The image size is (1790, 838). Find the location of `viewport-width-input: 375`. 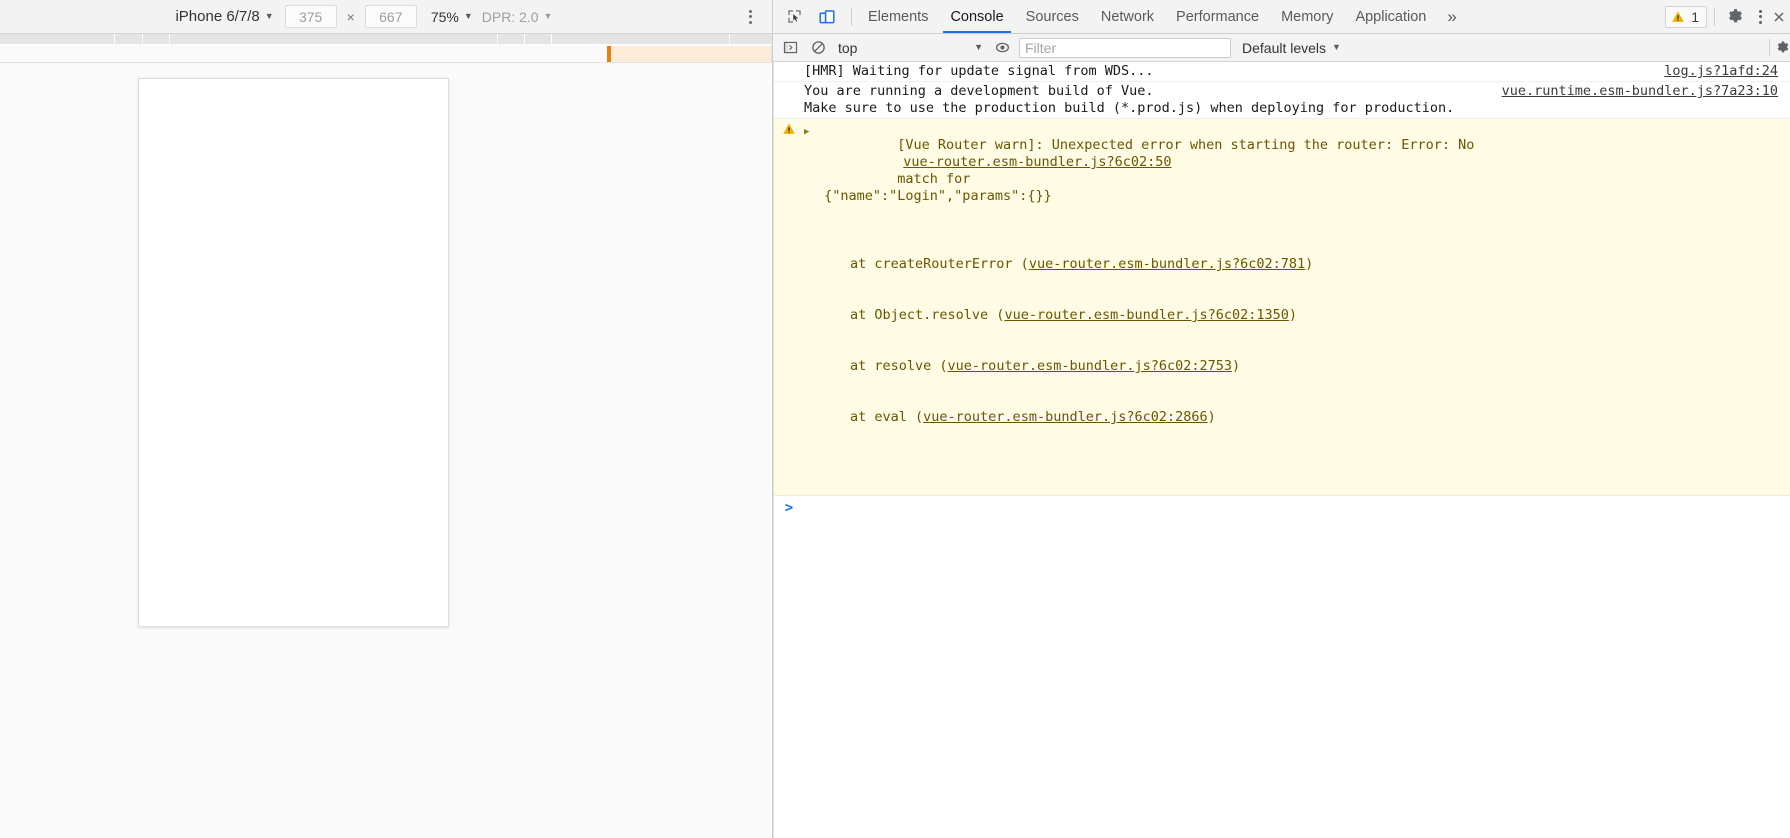

viewport-width-input: 375 is located at coordinates (310, 16).